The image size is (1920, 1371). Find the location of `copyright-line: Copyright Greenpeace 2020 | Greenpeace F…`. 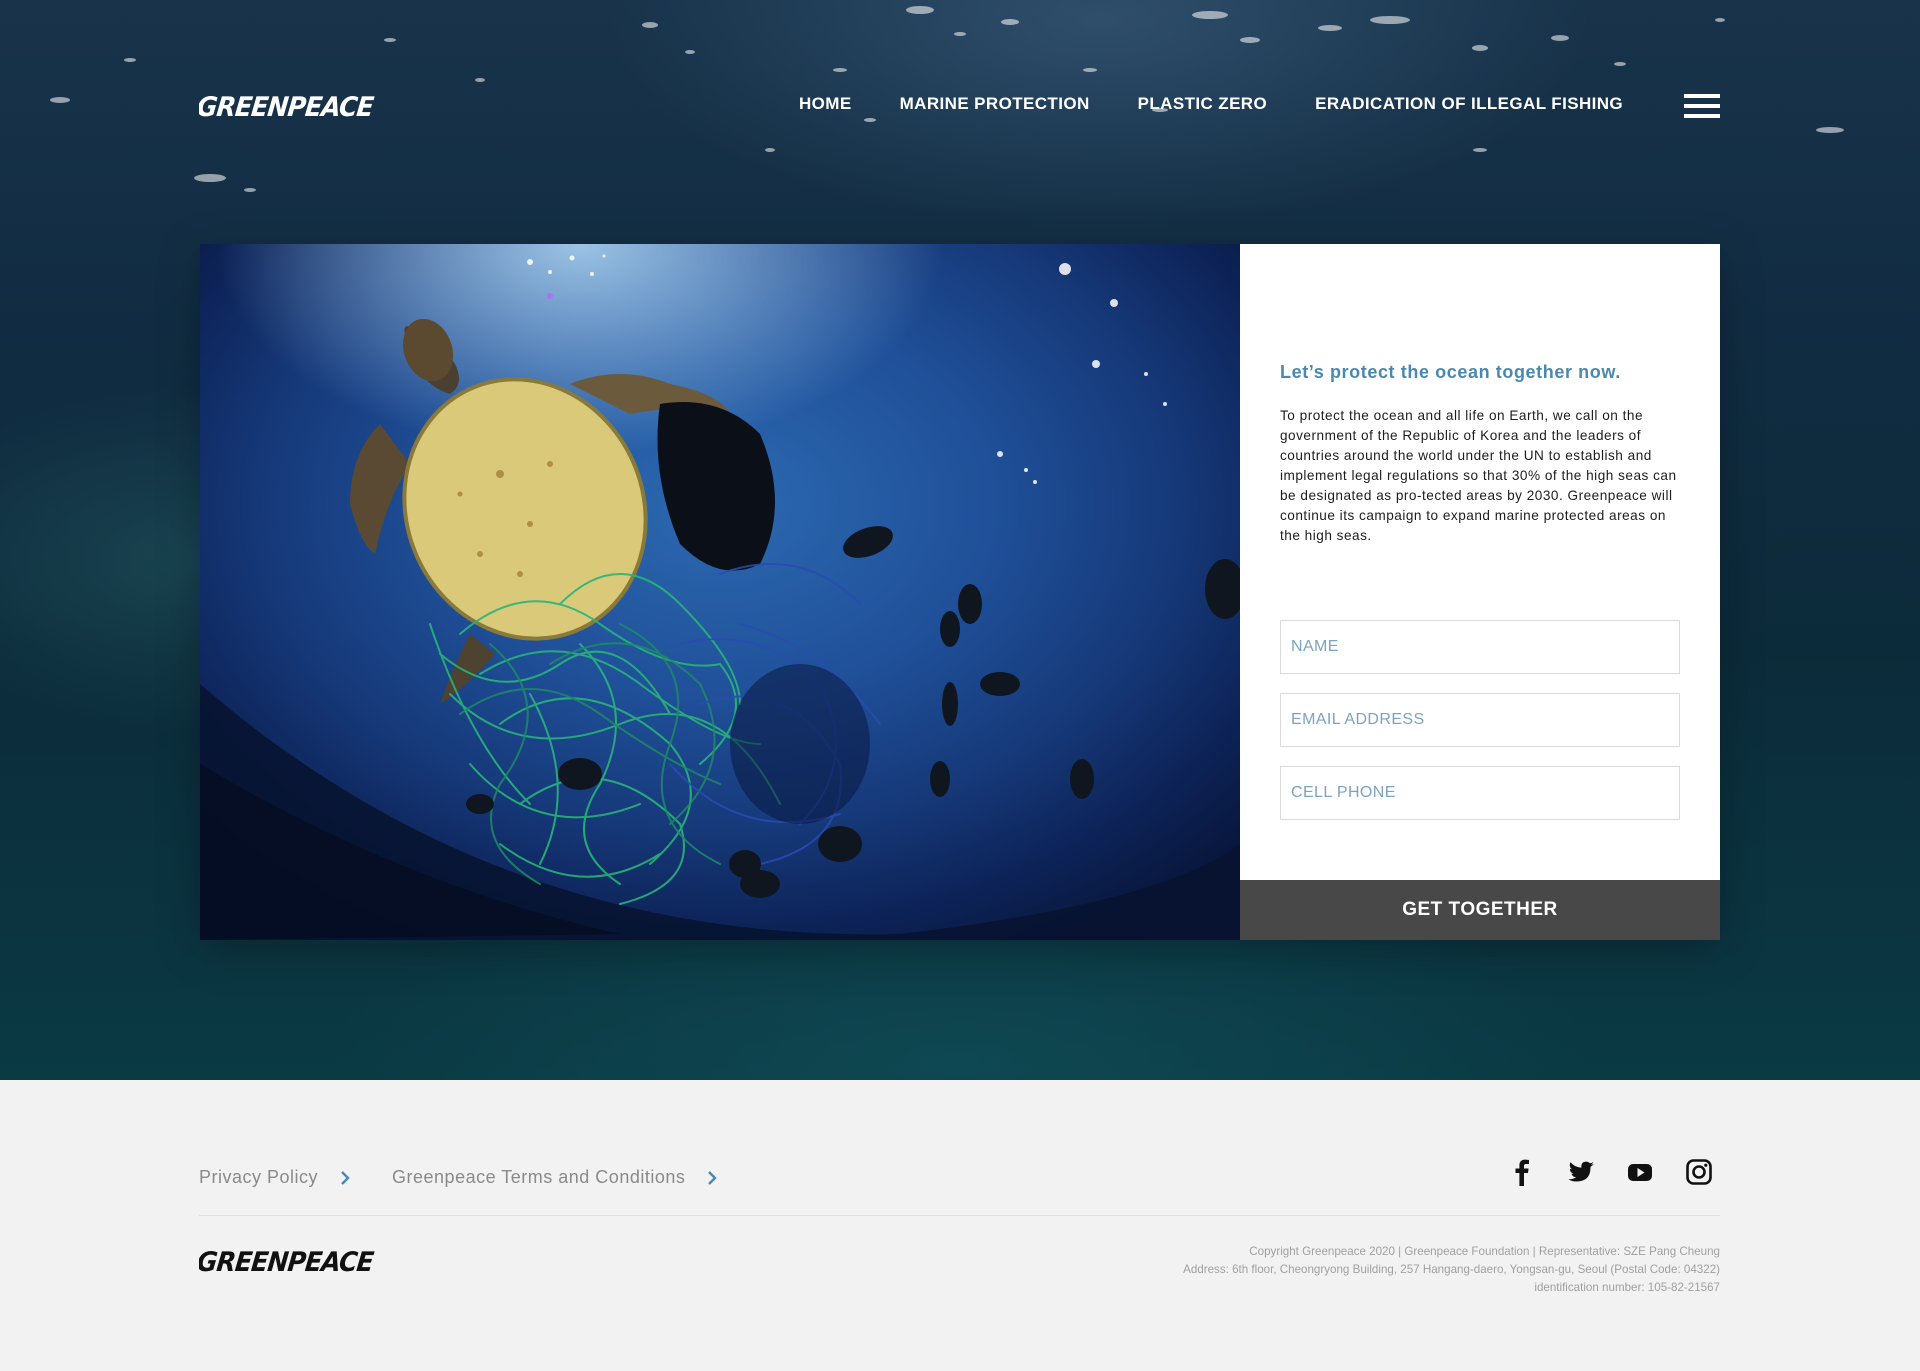

copyright-line: Copyright Greenpeace 2020 | Greenpeace F… is located at coordinates (1484, 1251).